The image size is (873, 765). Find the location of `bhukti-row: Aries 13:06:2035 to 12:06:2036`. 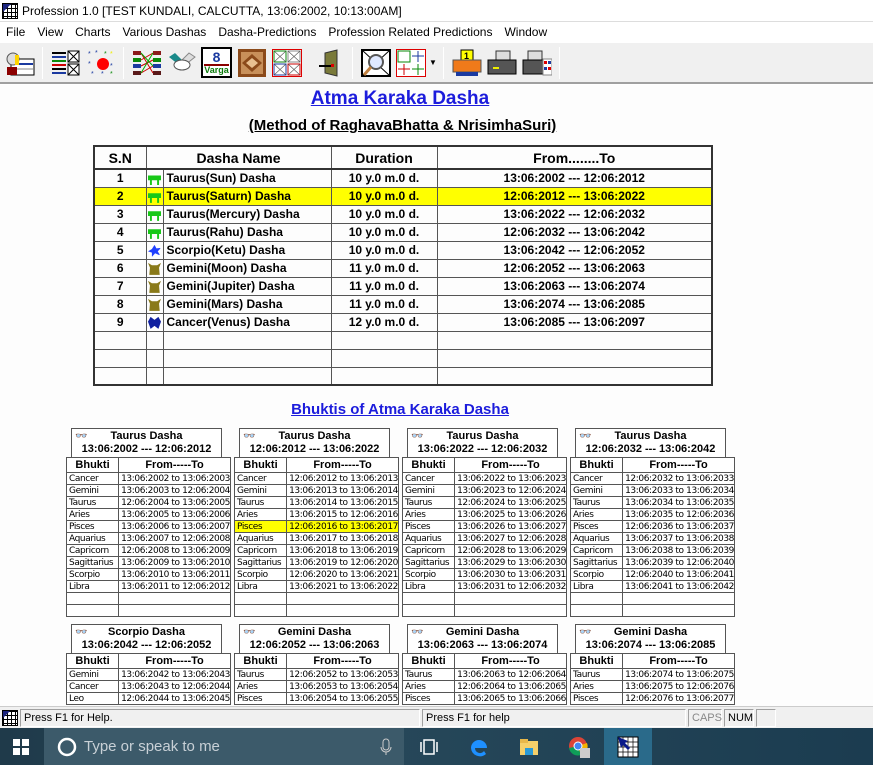

bhukti-row: Aries 13:06:2035 to 12:06:2036 is located at coordinates (652, 514).